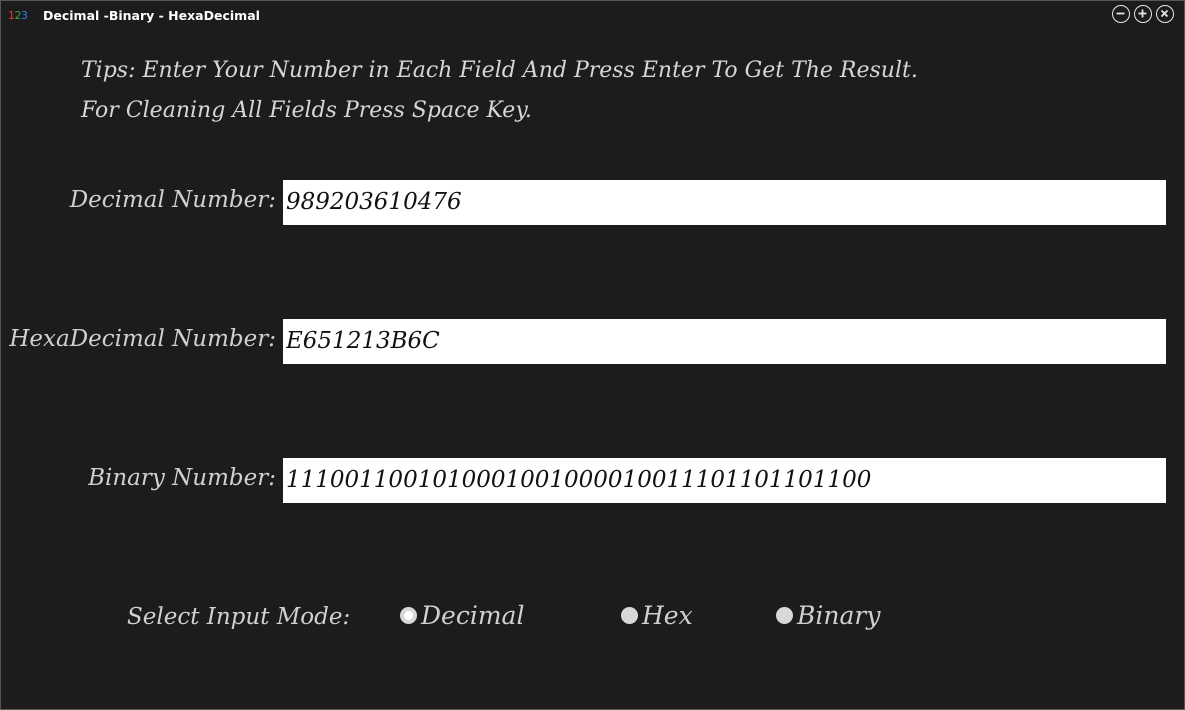  What do you see at coordinates (724, 202) in the screenshot?
I see `decimal-input` at bounding box center [724, 202].